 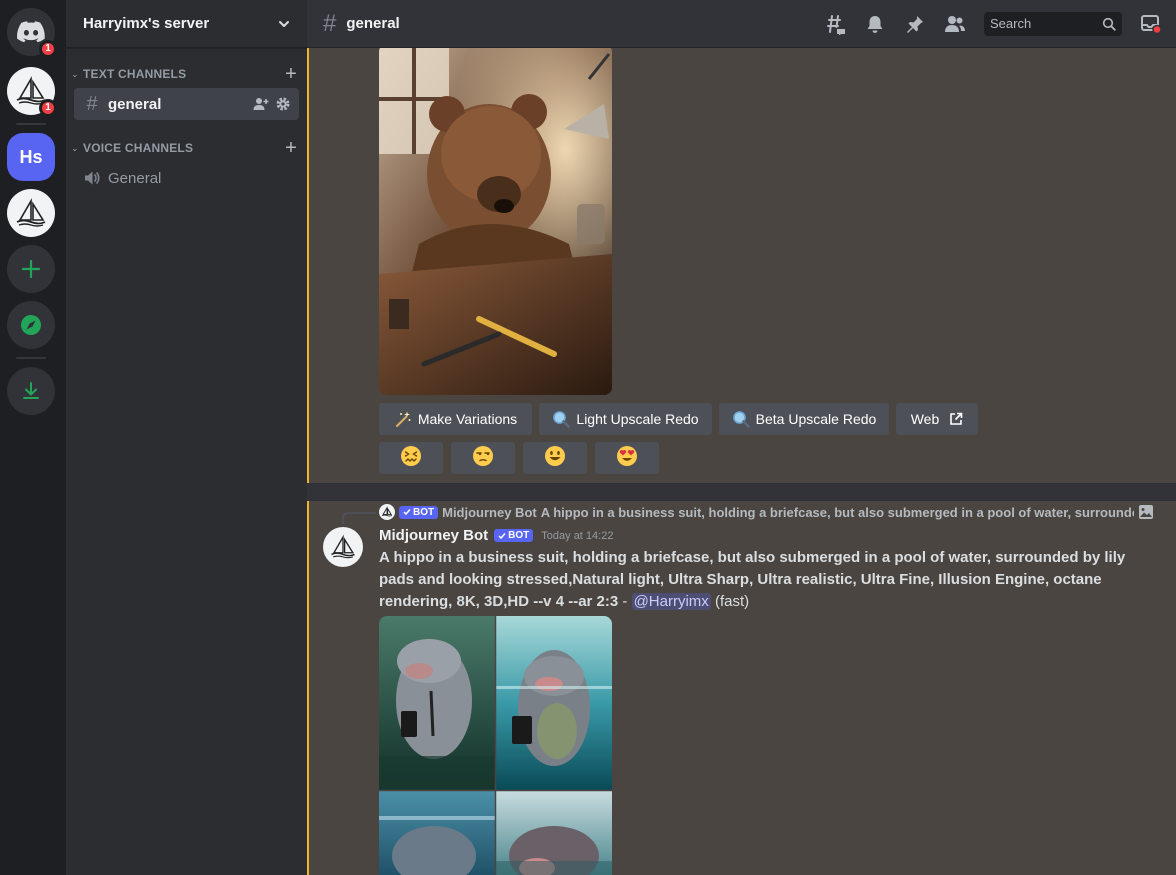 I want to click on search-bar, so click(x=1053, y=23).